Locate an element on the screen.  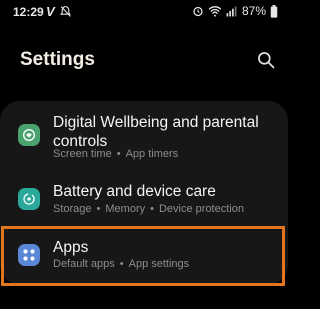
search-button is located at coordinates (266, 60).